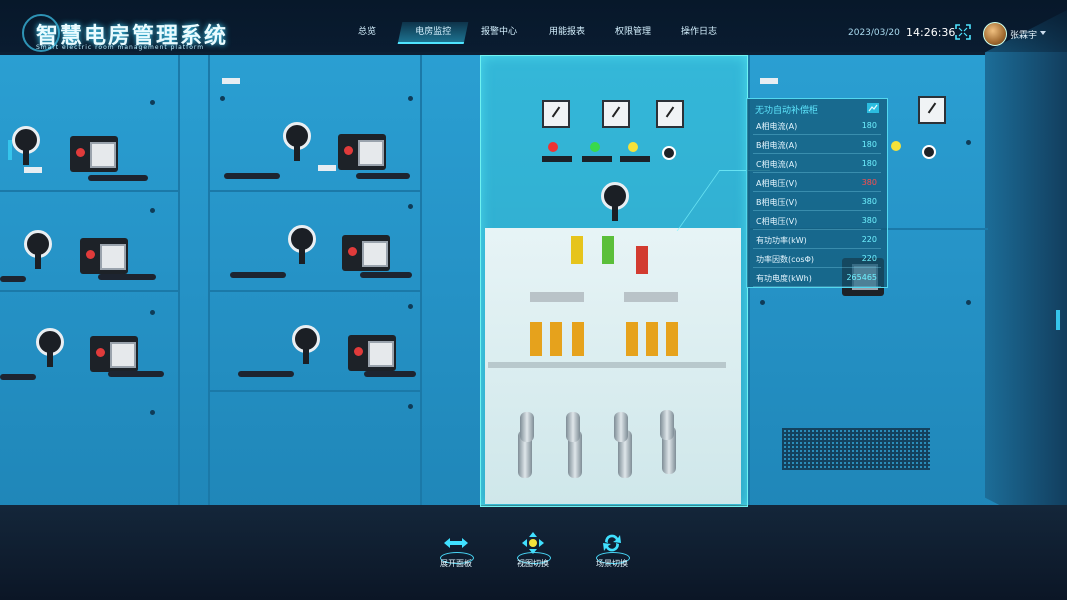 The image size is (1067, 600). Describe the element at coordinates (817, 278) in the screenshot. I see `info-row: 有功电度(kWh) 265465` at that location.